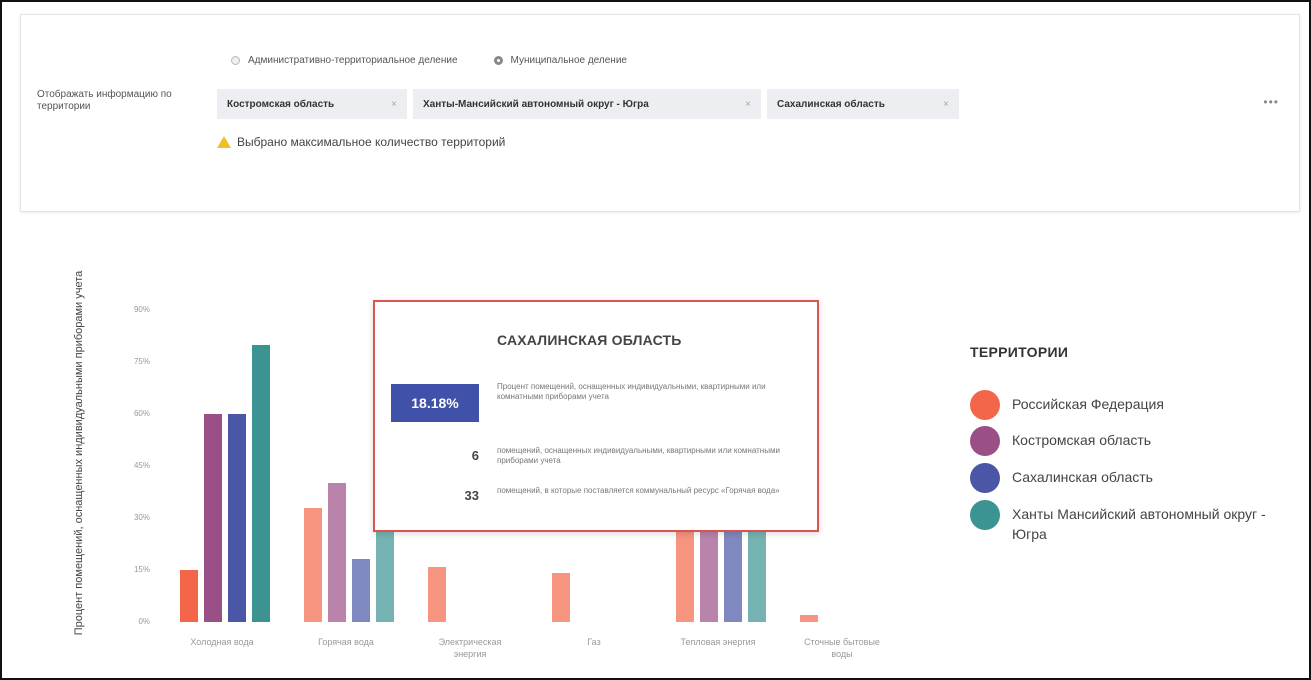  What do you see at coordinates (831, 104) in the screenshot?
I see `territory-tag-label: Сахалинская область` at bounding box center [831, 104].